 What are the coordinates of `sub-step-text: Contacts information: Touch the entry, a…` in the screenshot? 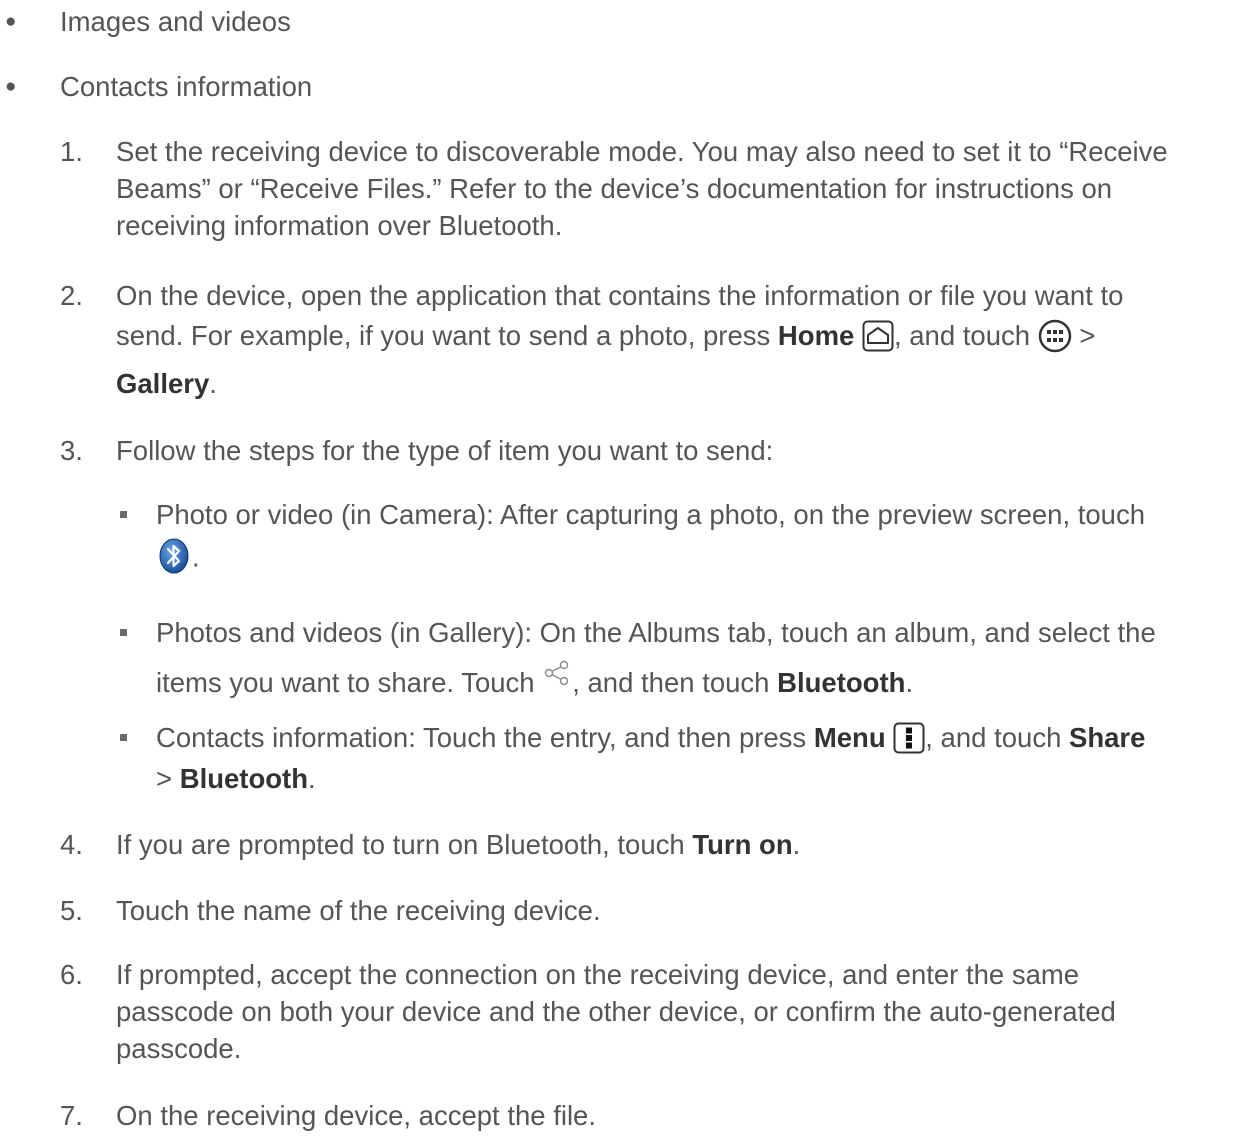 It's located at (485, 737).